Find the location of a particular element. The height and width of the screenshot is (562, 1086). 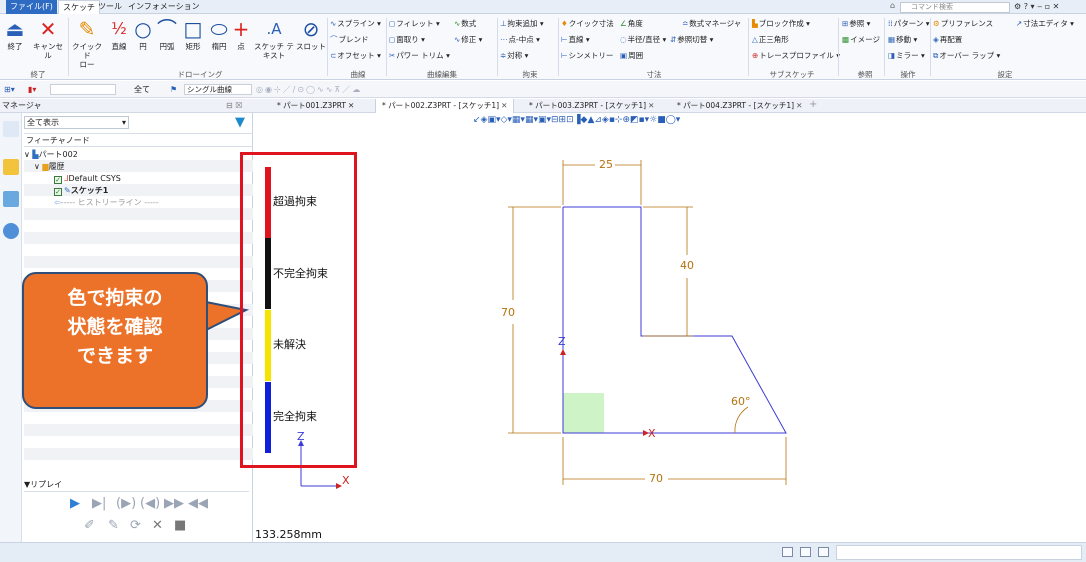

reference-item: ⊞参照 ▾ is located at coordinates (856, 23).